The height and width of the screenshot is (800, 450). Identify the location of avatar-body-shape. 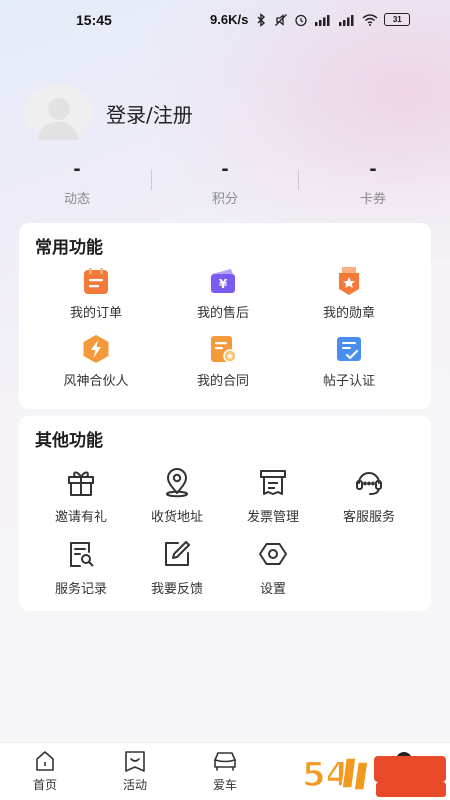
(58, 131).